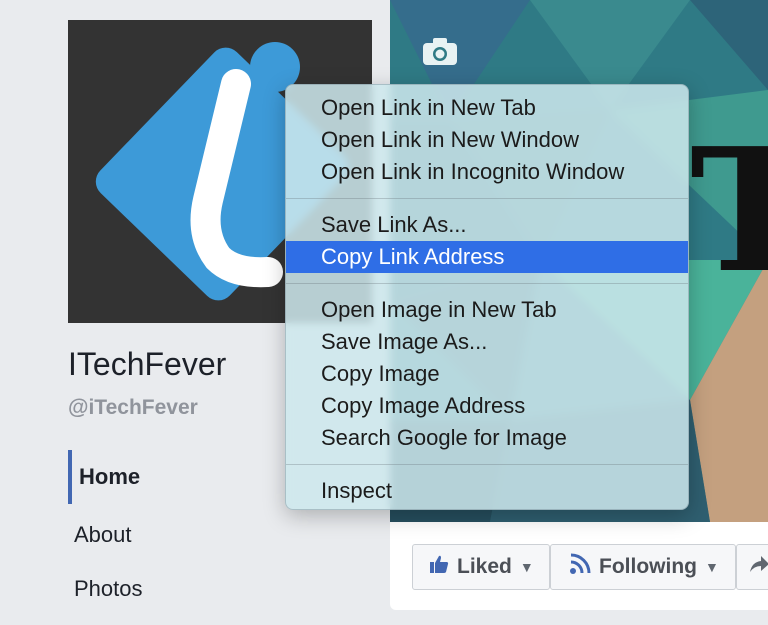 This screenshot has width=768, height=625. What do you see at coordinates (439, 567) in the screenshot?
I see `thumbs-up-icon` at bounding box center [439, 567].